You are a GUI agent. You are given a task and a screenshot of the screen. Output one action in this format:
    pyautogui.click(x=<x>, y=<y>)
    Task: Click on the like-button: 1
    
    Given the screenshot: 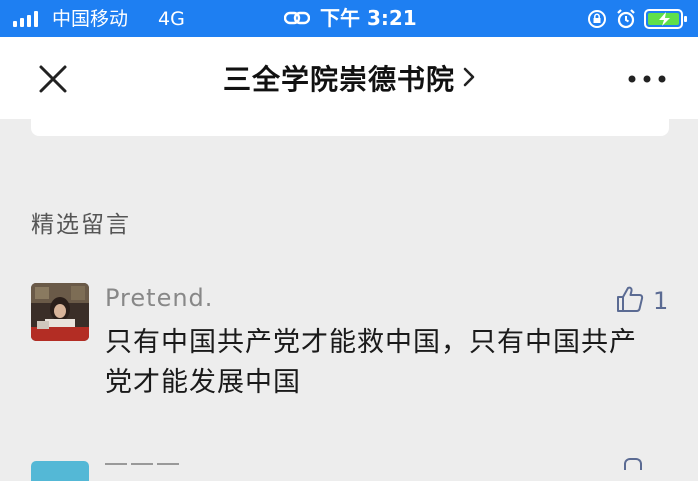 What is the action you would take?
    pyautogui.click(x=641, y=301)
    